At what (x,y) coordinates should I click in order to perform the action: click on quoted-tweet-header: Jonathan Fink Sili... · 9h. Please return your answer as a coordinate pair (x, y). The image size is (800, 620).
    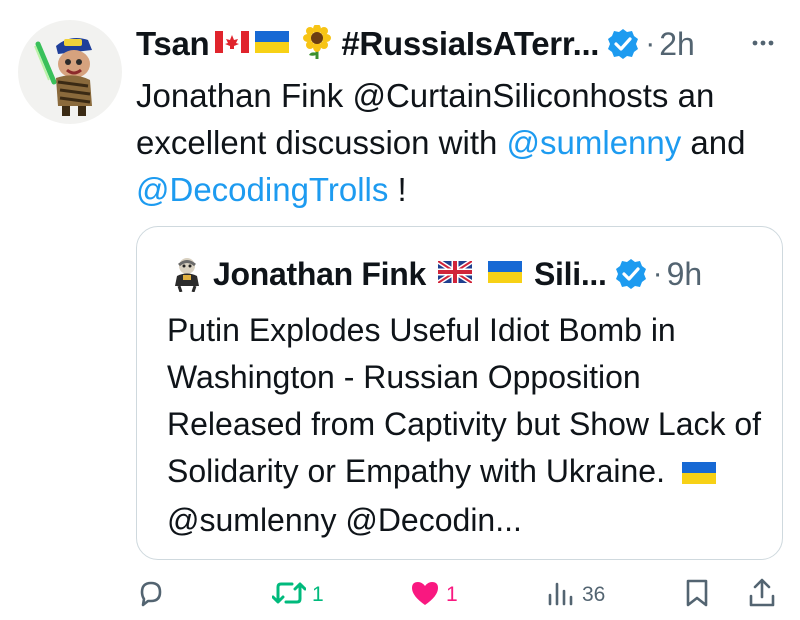
    Looking at the image, I should click on (471, 274).